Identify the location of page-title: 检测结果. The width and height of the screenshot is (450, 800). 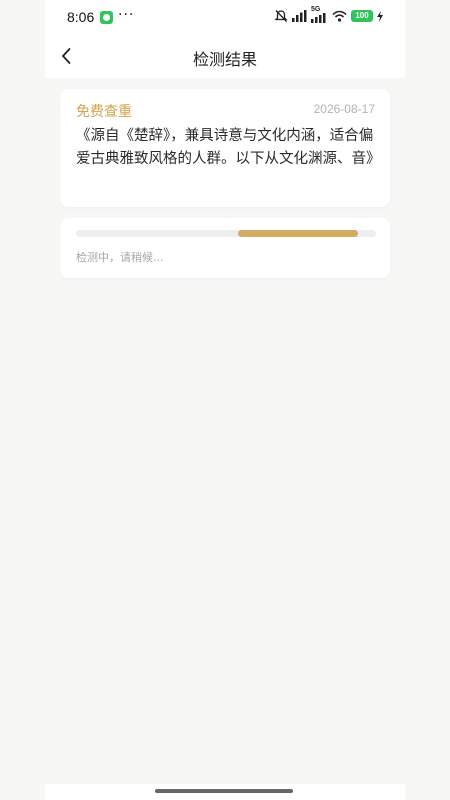
(224, 59).